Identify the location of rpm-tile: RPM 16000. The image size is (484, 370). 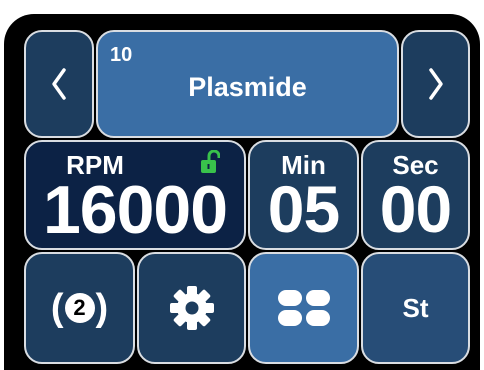
(135, 195).